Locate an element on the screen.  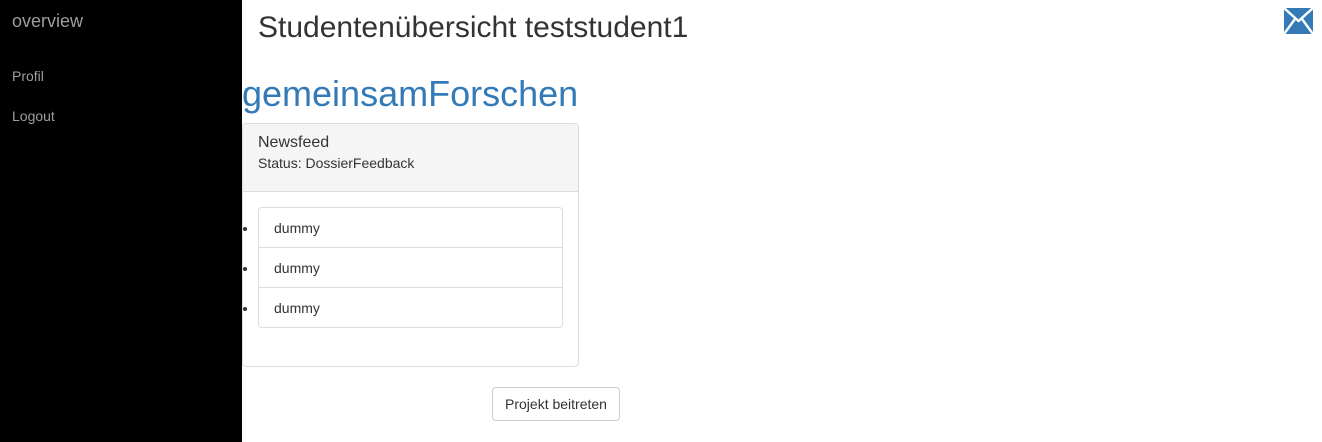
join-project-button: Projekt beitreten is located at coordinates (556, 404).